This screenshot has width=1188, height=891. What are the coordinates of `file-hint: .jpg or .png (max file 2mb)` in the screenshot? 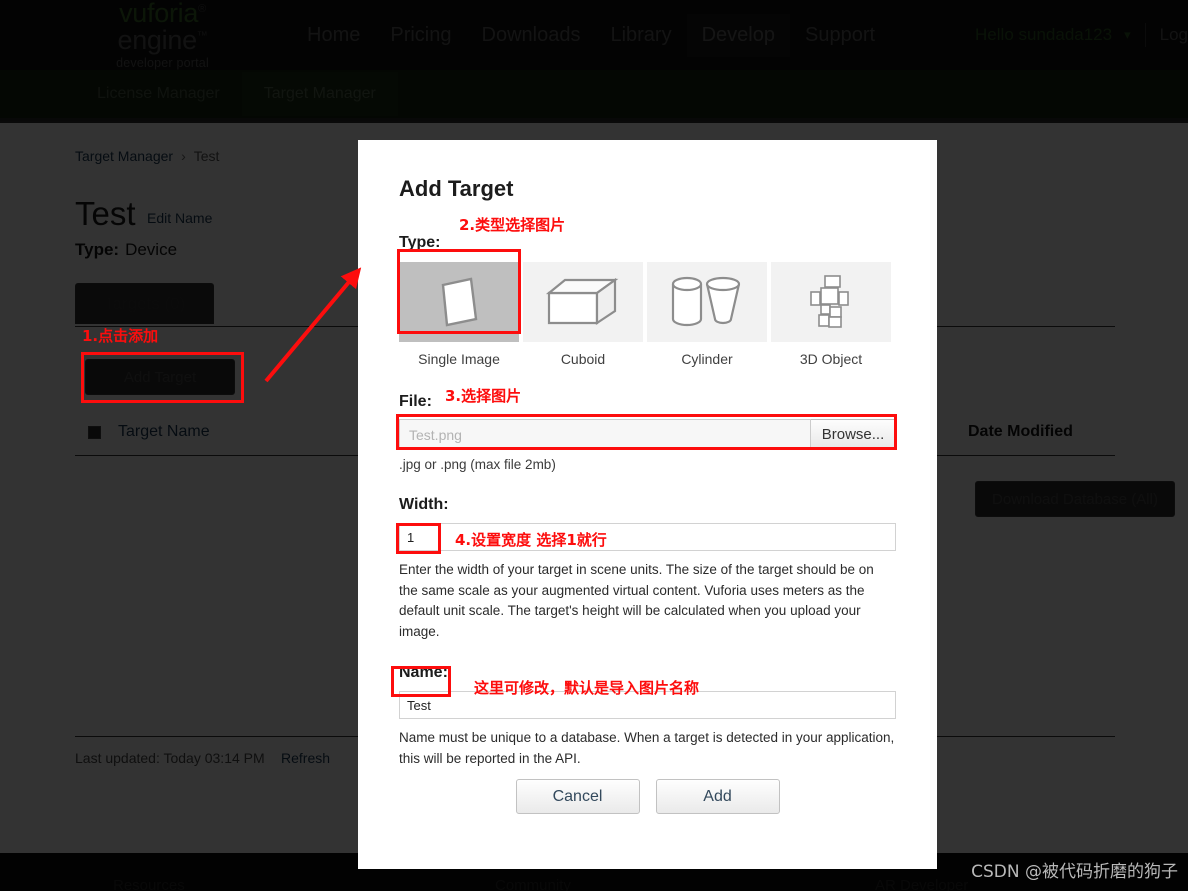 It's located at (477, 464).